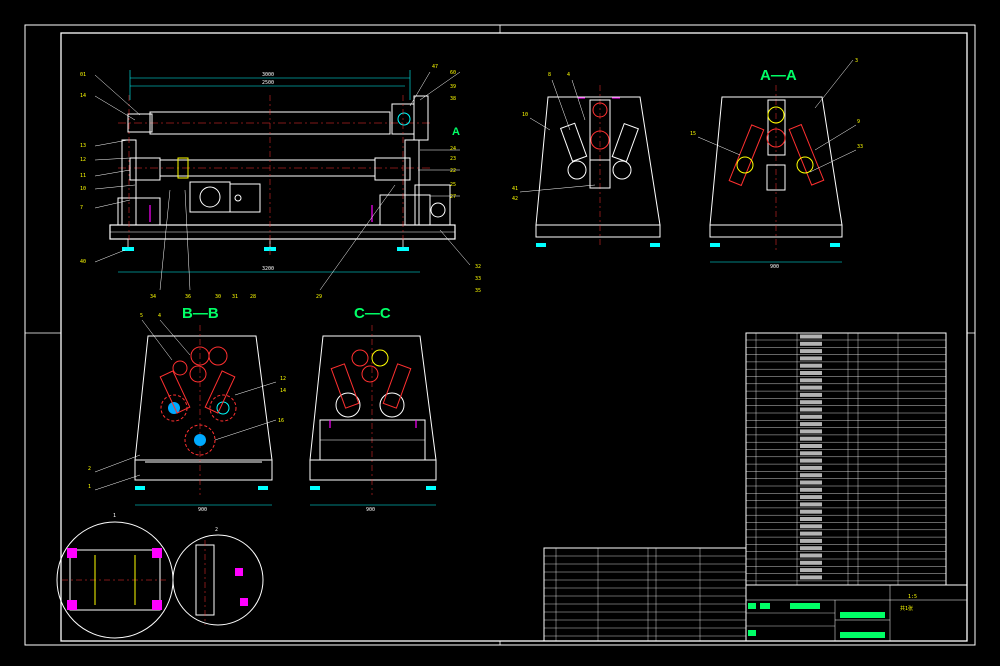 This screenshot has width=1000, height=666. I want to click on section-b-b-title: B—B, so click(200, 313).